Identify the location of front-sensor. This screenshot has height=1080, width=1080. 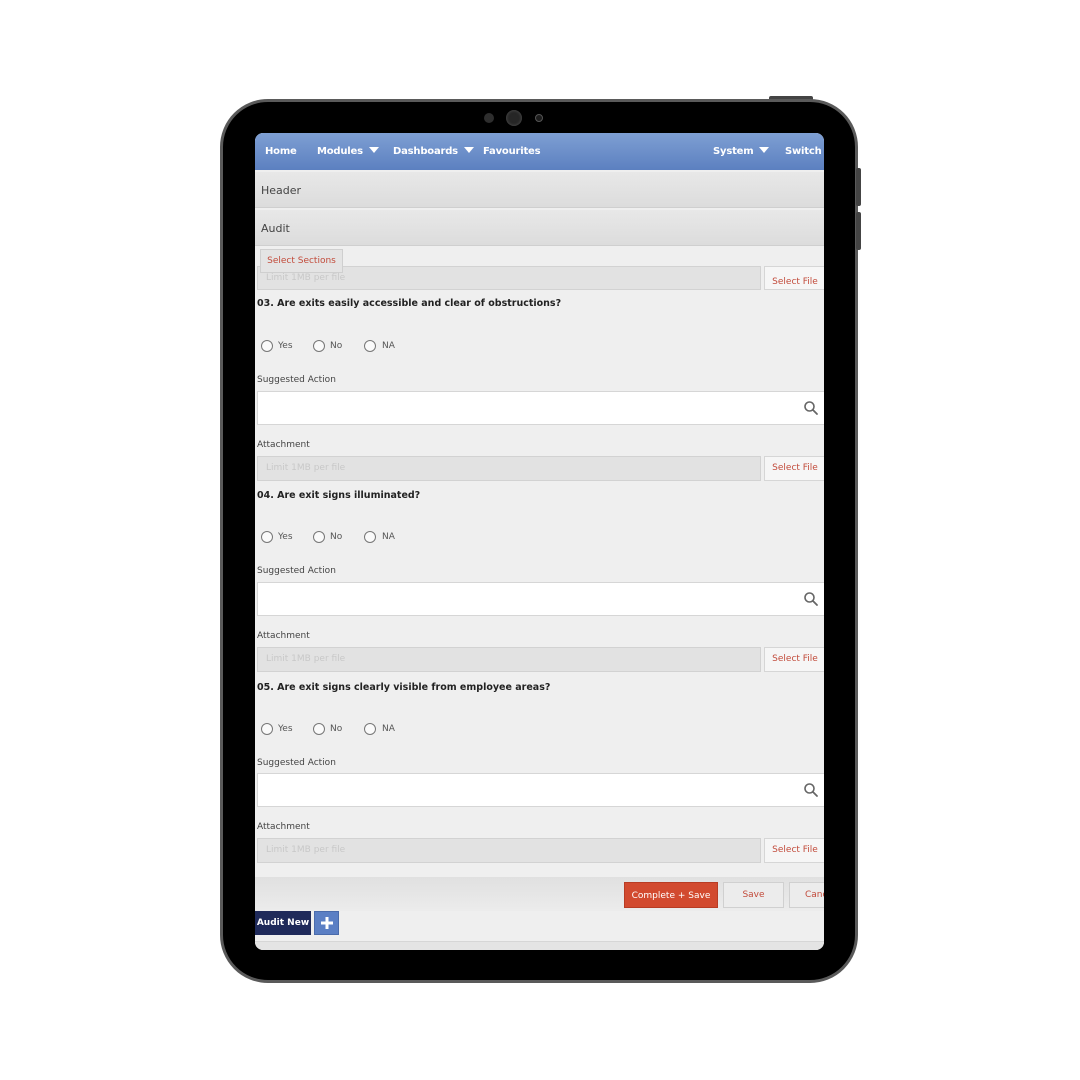
(489, 118).